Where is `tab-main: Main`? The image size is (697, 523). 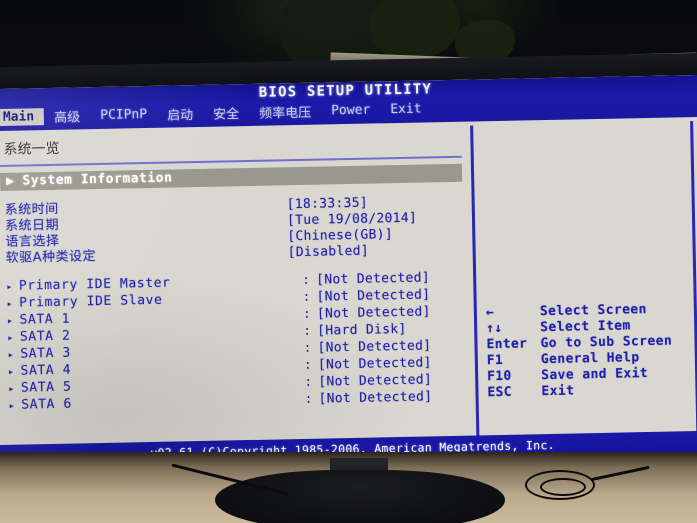
tab-main: Main is located at coordinates (22, 117).